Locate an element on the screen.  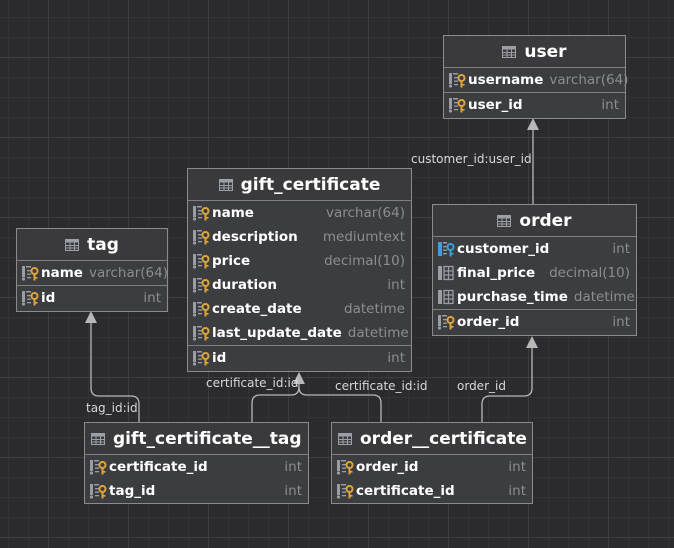
arrowhead-user is located at coordinates (533, 124).